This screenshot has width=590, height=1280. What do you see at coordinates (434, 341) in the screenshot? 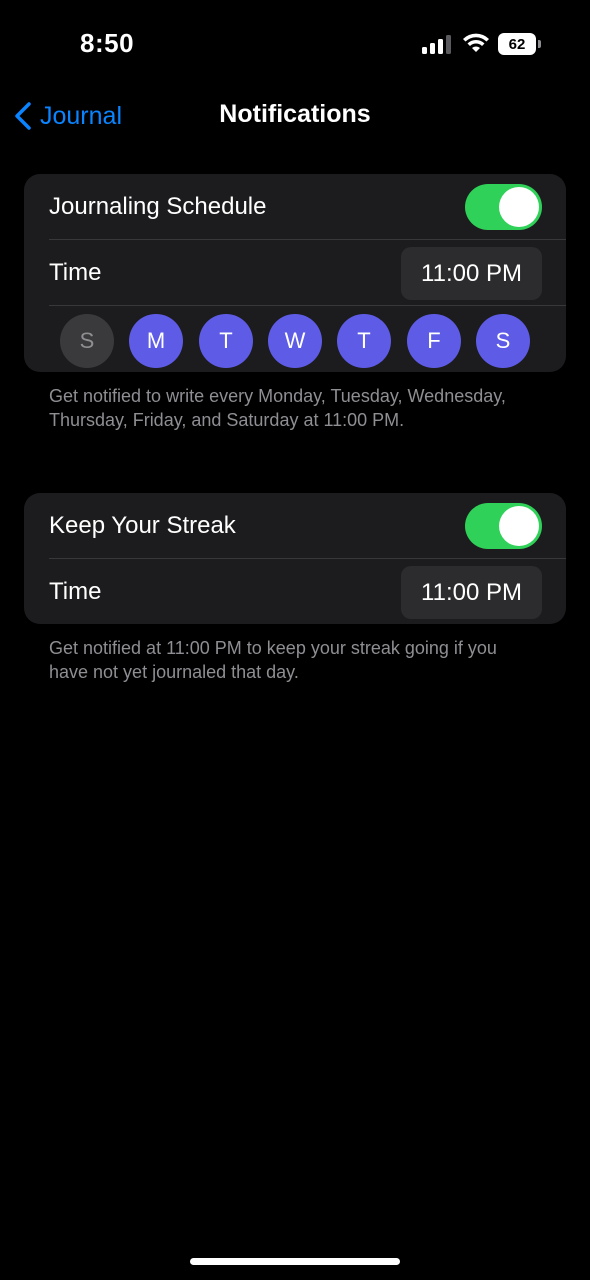
I see `day-friday-button: F` at bounding box center [434, 341].